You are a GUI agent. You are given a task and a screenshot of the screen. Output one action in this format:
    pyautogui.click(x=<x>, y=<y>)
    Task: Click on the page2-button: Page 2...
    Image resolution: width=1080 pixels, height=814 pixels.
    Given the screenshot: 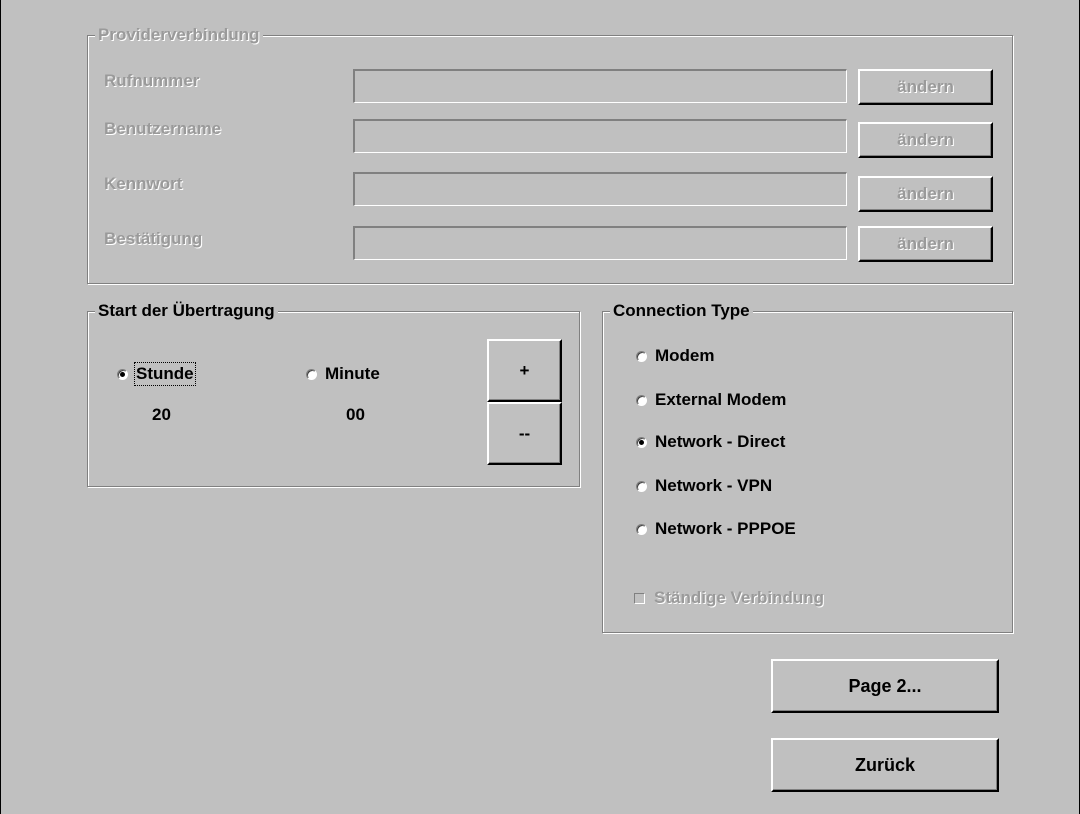 What is the action you would take?
    pyautogui.click(x=885, y=686)
    